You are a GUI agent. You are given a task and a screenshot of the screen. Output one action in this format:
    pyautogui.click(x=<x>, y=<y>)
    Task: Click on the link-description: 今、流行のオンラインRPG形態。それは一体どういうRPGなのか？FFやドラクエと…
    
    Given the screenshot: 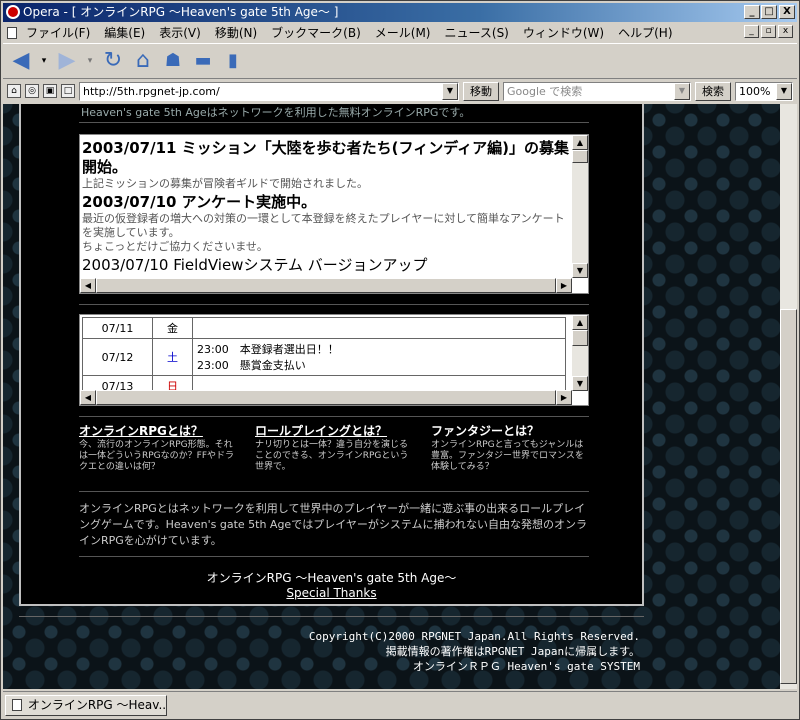 What is the action you would take?
    pyautogui.click(x=157, y=456)
    